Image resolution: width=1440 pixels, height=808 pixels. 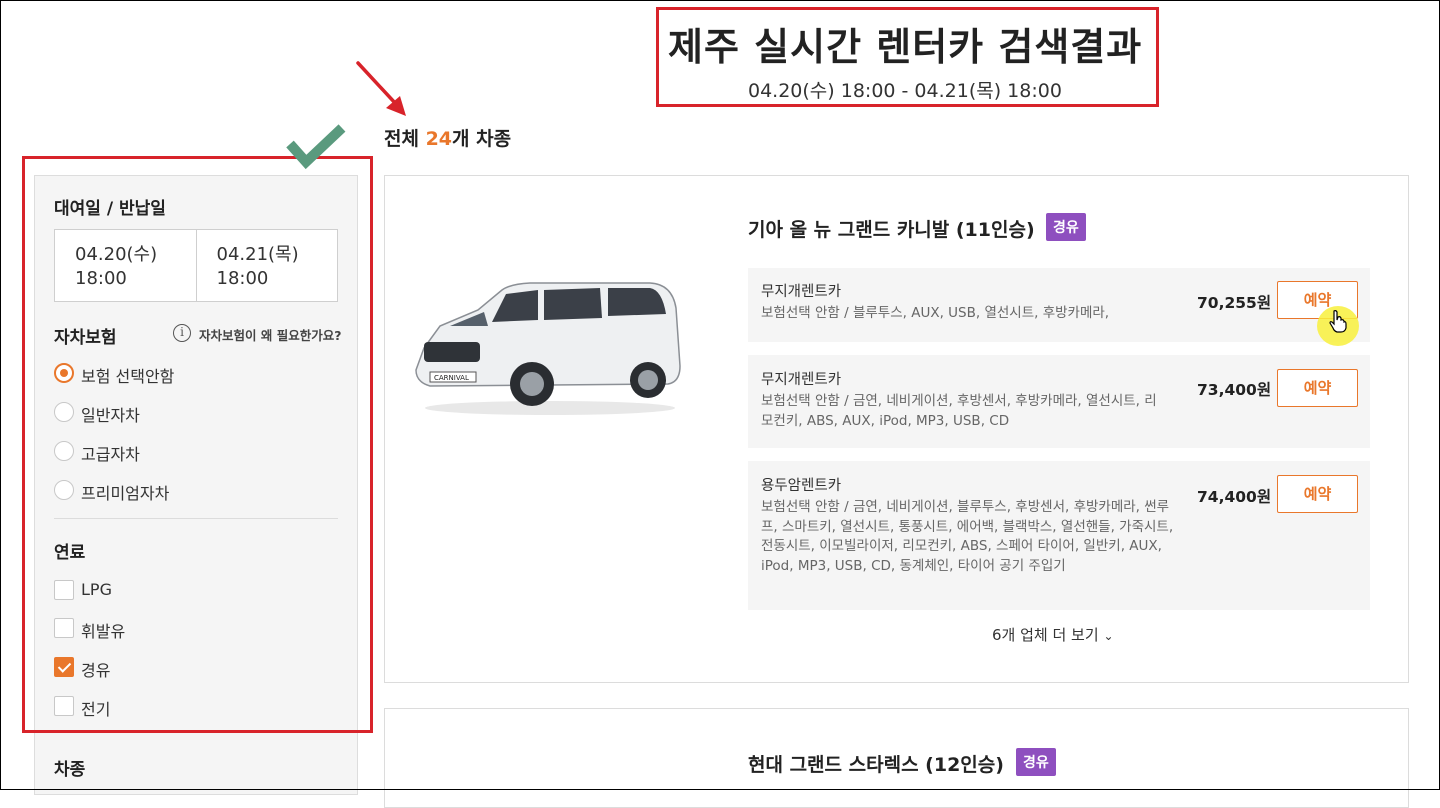 I want to click on checkmark-annotation-icon, so click(x=316, y=147).